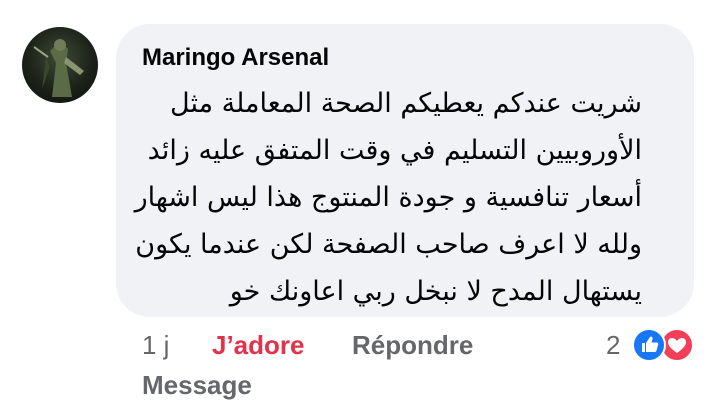 Image resolution: width=720 pixels, height=409 pixels. What do you see at coordinates (155, 345) in the screenshot?
I see `comment-time: 1 j` at bounding box center [155, 345].